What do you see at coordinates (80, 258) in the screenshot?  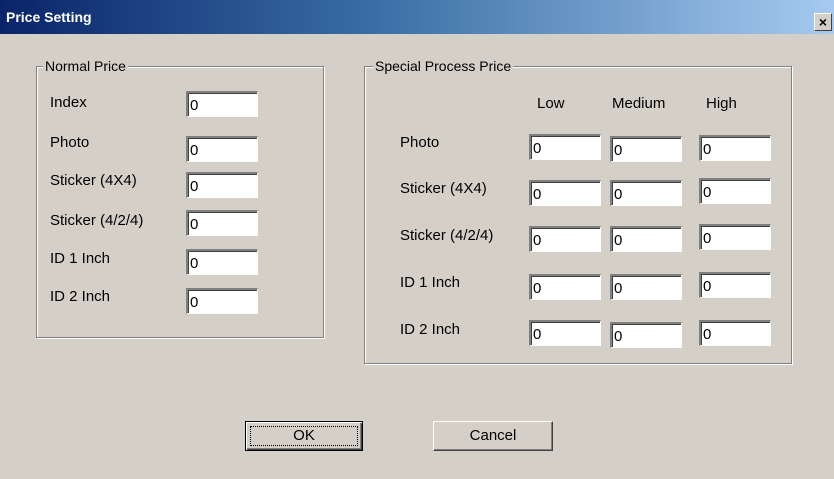 I see `normal-label-id1: ID 1 Inch` at bounding box center [80, 258].